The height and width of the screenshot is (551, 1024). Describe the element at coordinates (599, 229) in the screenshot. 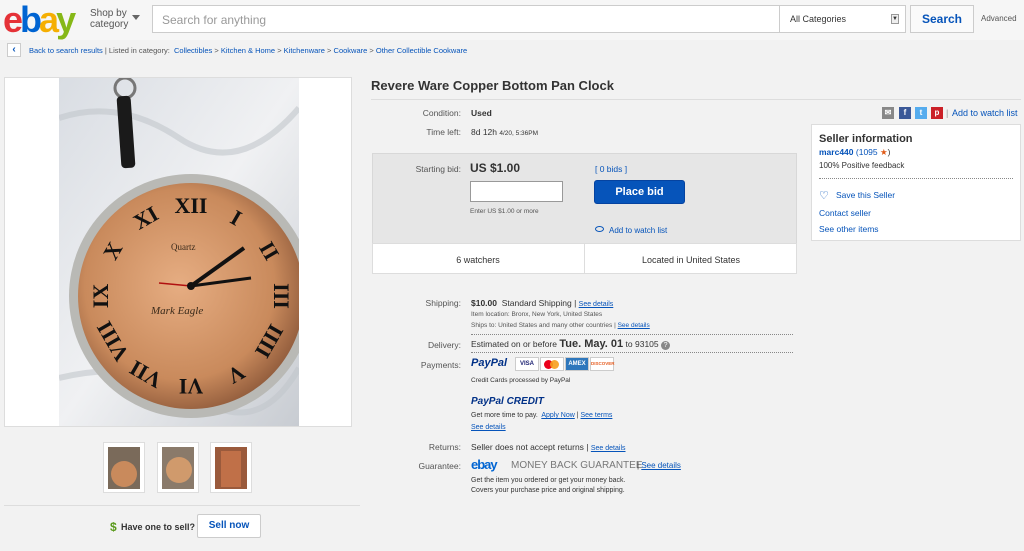

I see `eye-icon` at that location.